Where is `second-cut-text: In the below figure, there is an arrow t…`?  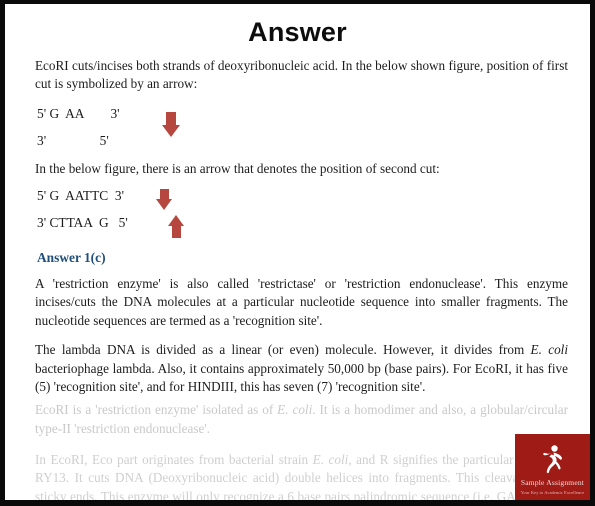
second-cut-text: In the below figure, there is an arrow t… is located at coordinates (237, 168).